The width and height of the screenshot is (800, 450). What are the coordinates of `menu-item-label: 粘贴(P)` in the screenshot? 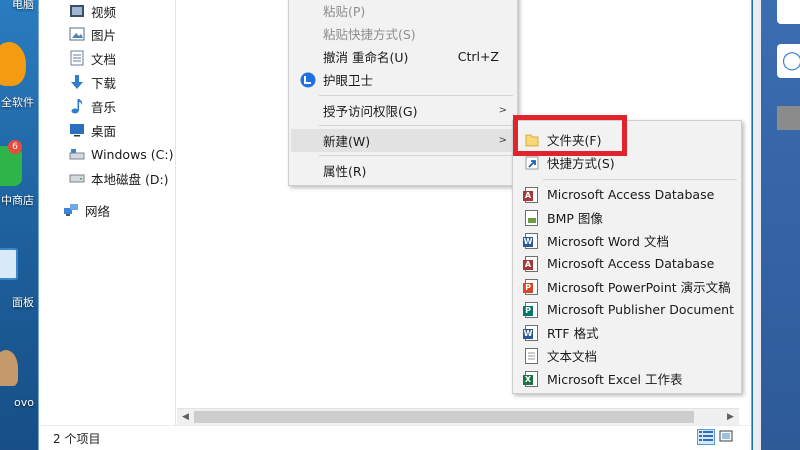 It's located at (344, 11).